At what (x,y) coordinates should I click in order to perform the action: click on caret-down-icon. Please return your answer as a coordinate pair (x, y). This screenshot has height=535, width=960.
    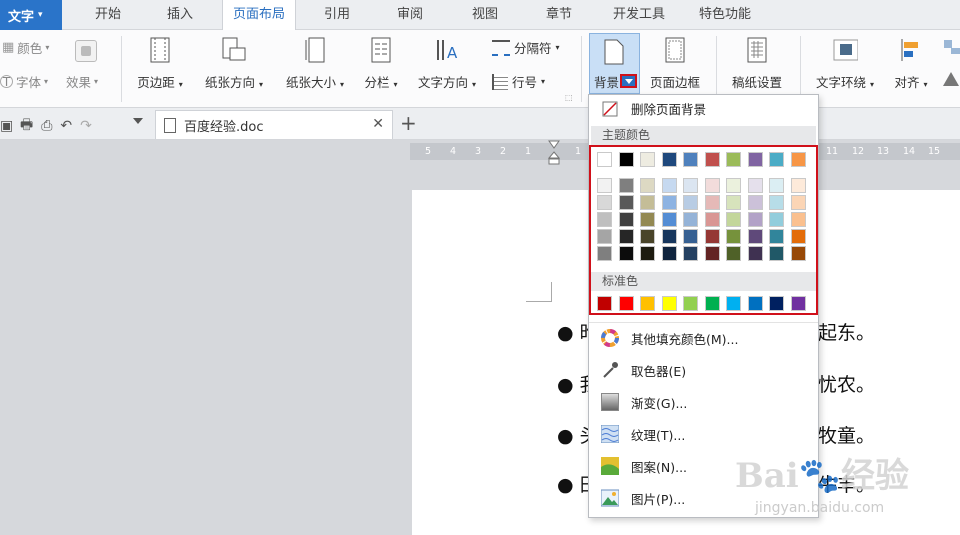
    Looking at the image, I should click on (138, 121).